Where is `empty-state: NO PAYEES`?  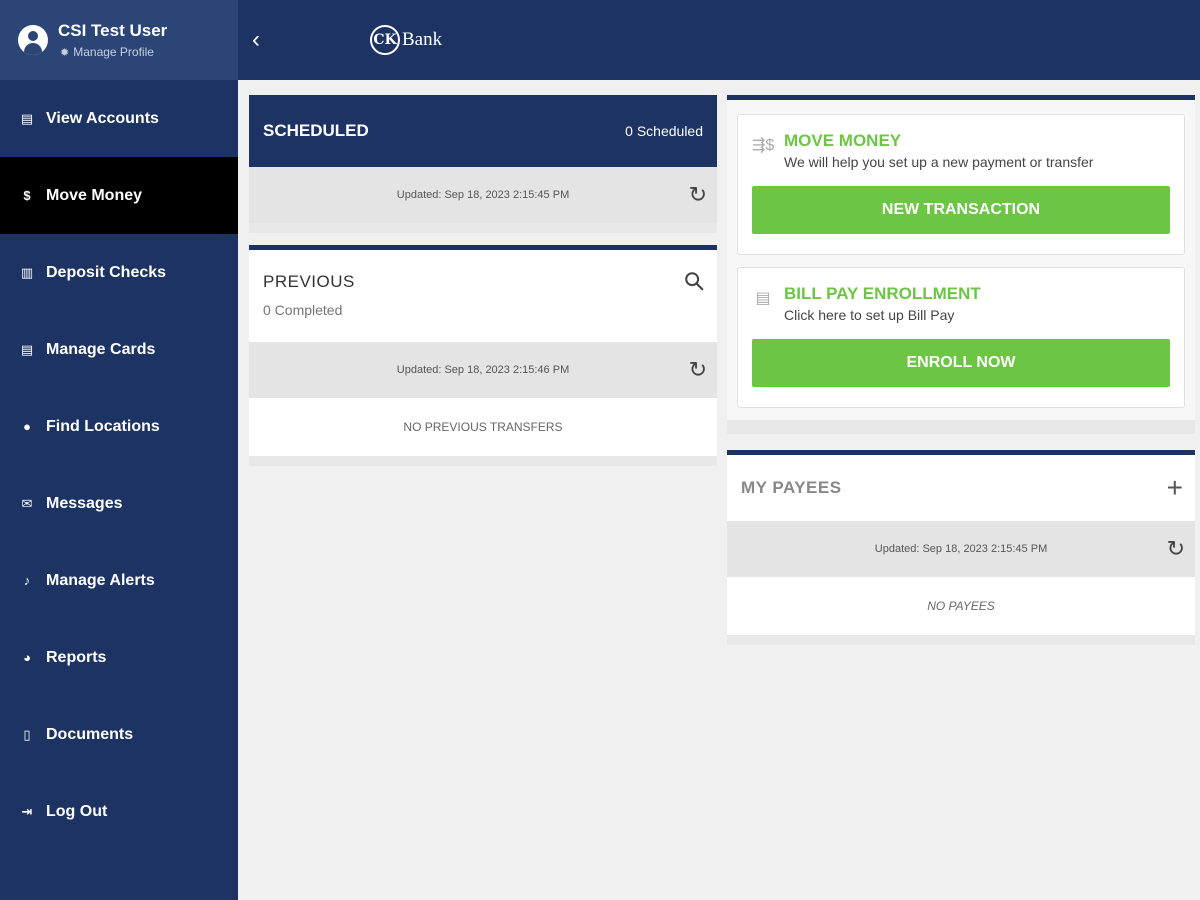 empty-state: NO PAYEES is located at coordinates (961, 606).